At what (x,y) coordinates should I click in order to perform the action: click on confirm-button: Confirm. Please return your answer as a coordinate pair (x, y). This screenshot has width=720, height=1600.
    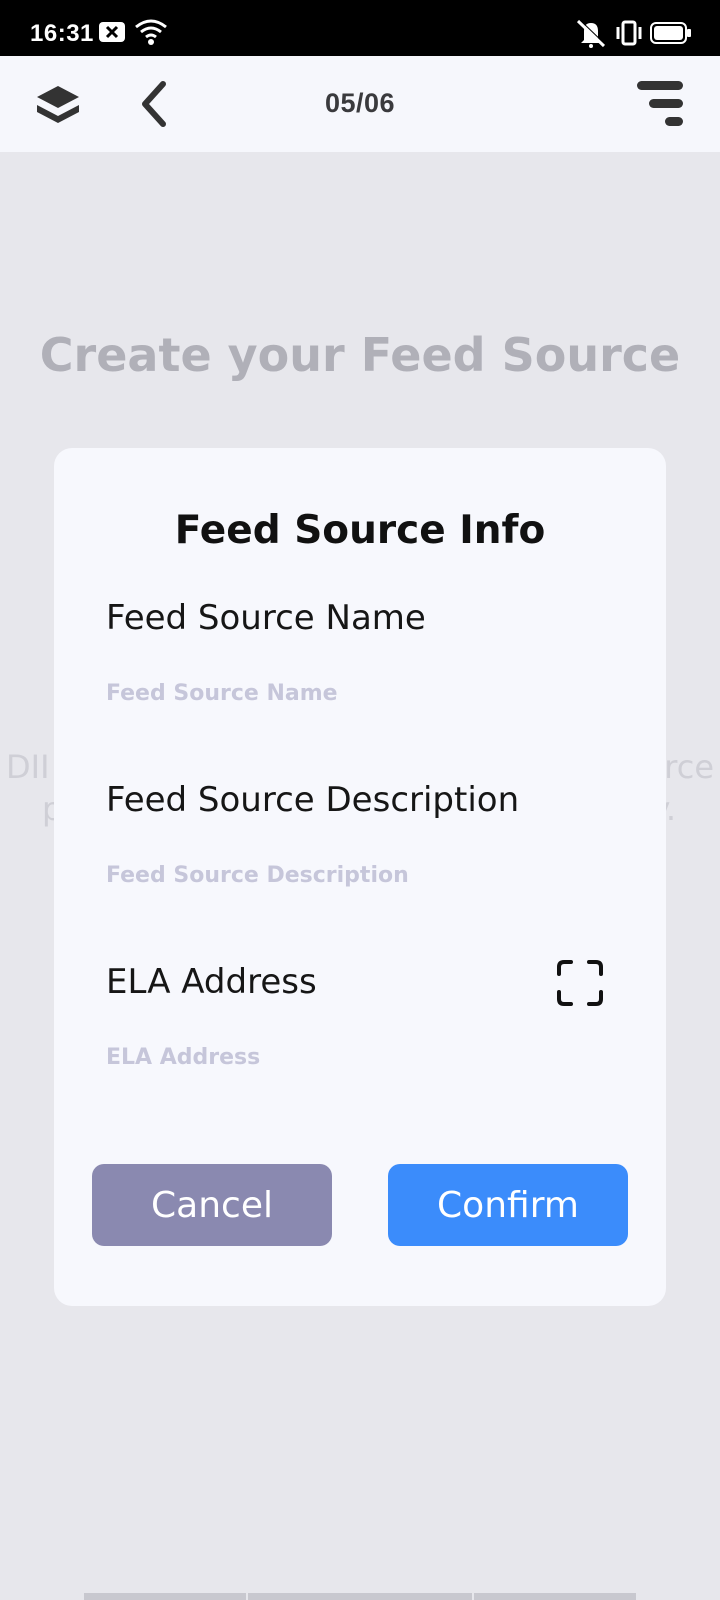
    Looking at the image, I should click on (508, 1205).